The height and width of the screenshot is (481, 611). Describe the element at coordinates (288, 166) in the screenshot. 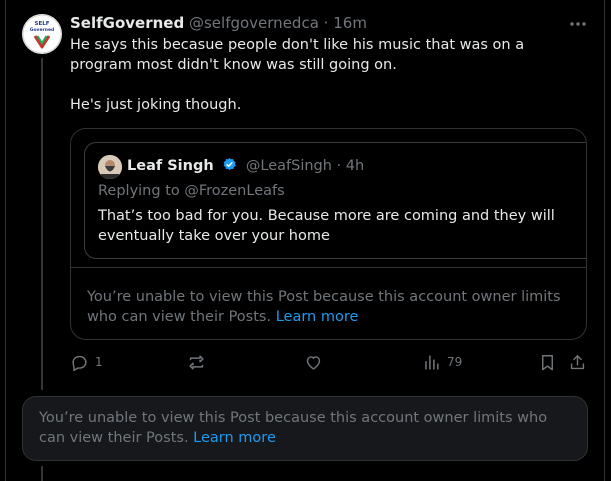

I see `screenshot-handle: @LeafSingh` at that location.